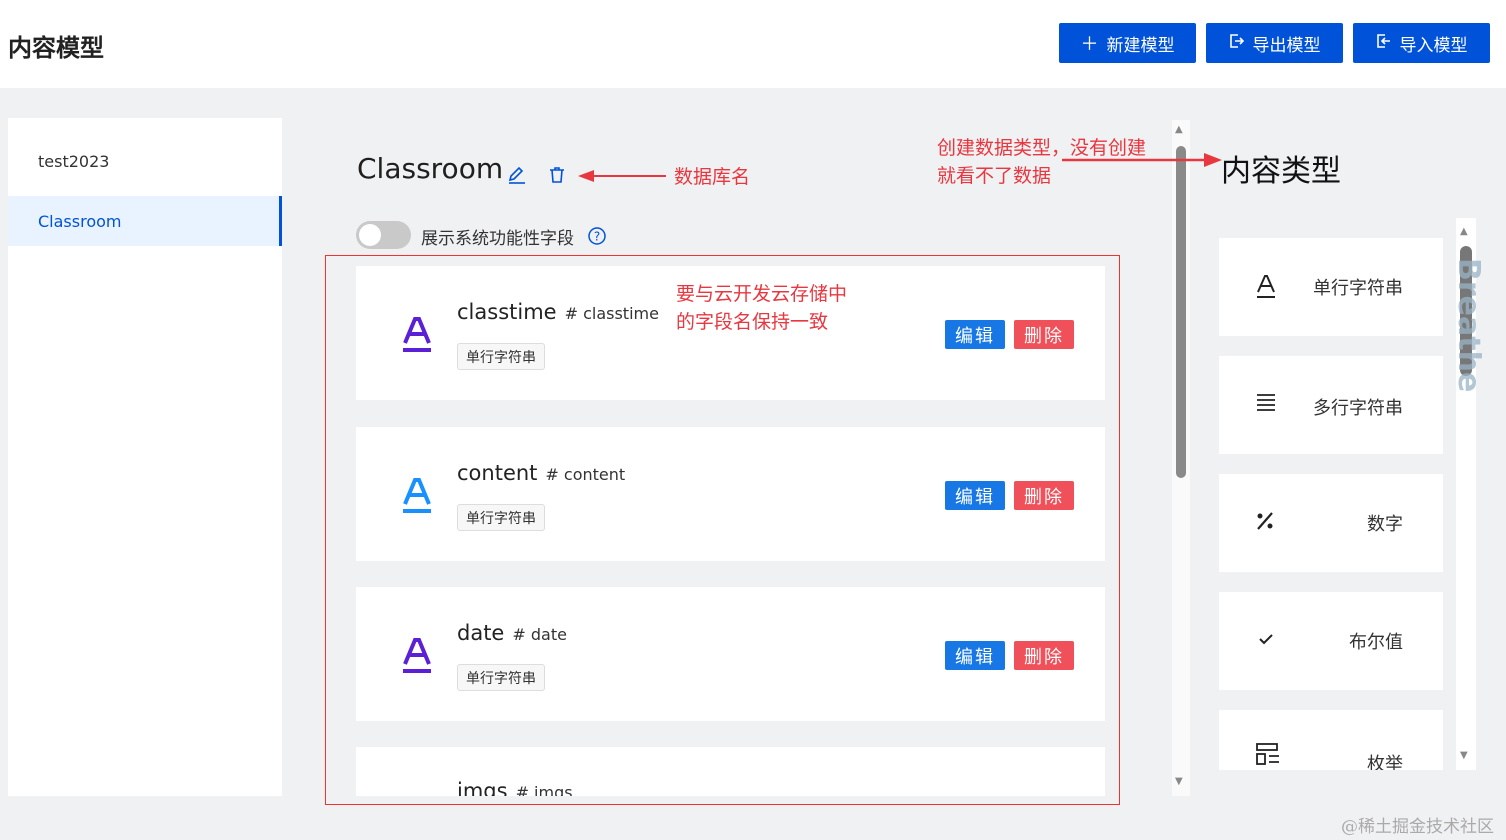 This screenshot has height=840, width=1506. I want to click on content-type-label: 多行字符串, so click(1358, 408).